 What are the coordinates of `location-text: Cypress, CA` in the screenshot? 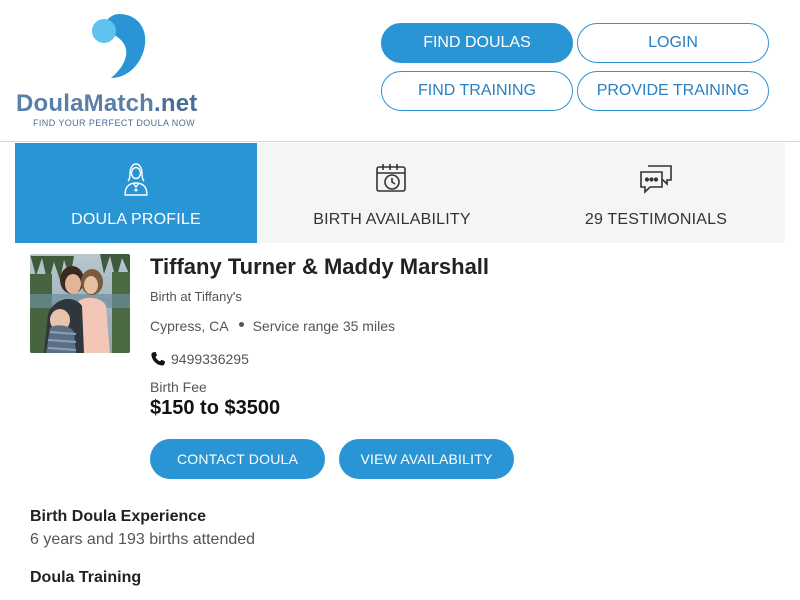 It's located at (189, 326).